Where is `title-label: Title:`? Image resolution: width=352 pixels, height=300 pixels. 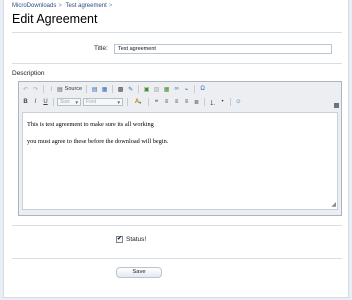 title-label: Title: is located at coordinates (101, 48).